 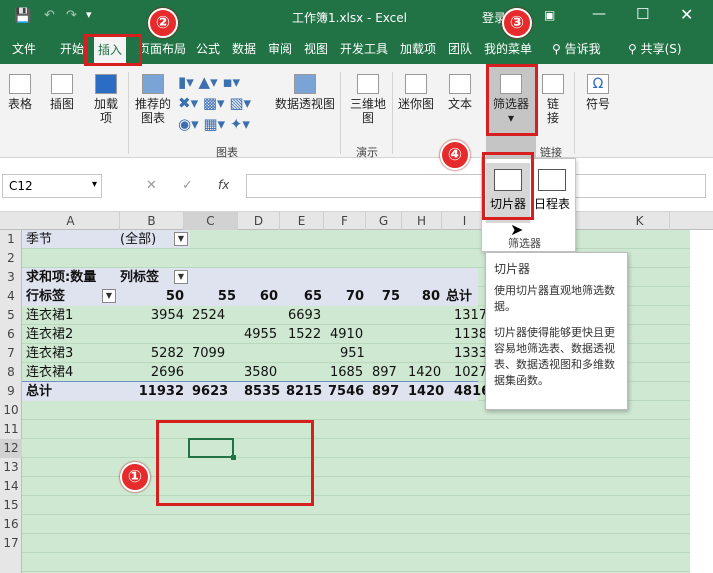 I want to click on pivot-cell: 1317, so click(x=471, y=315).